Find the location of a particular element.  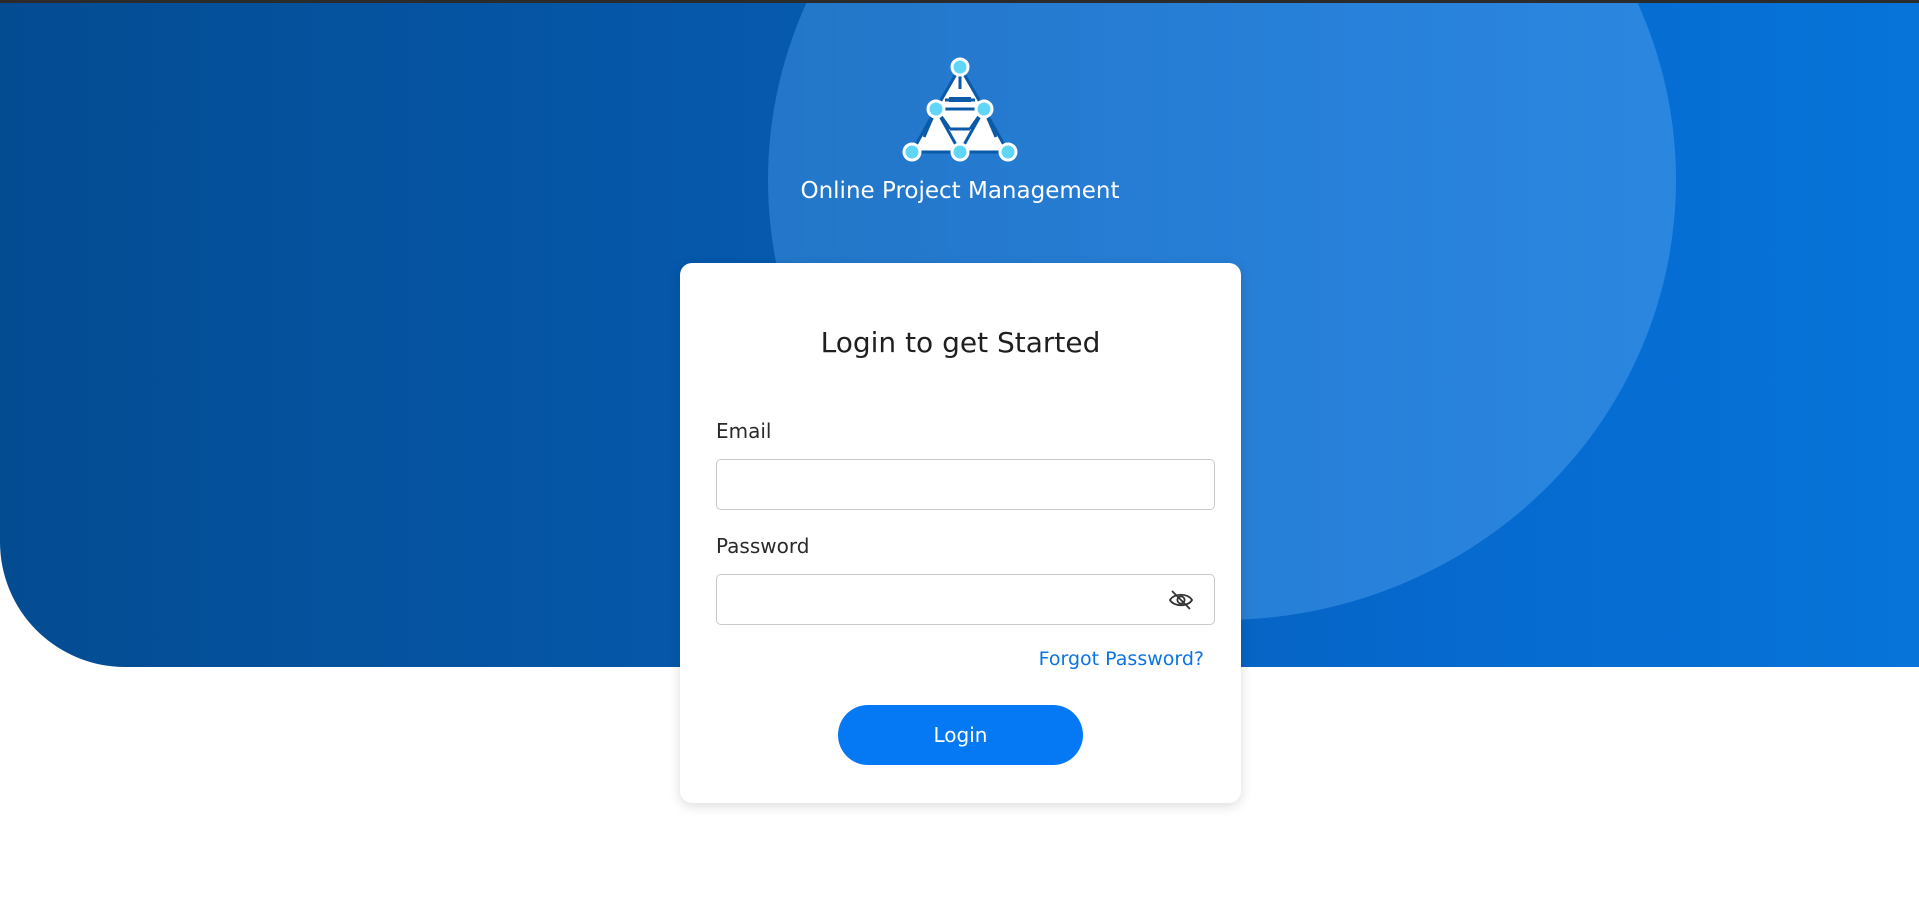

network-triangle-logo-icon is located at coordinates (960, 111).